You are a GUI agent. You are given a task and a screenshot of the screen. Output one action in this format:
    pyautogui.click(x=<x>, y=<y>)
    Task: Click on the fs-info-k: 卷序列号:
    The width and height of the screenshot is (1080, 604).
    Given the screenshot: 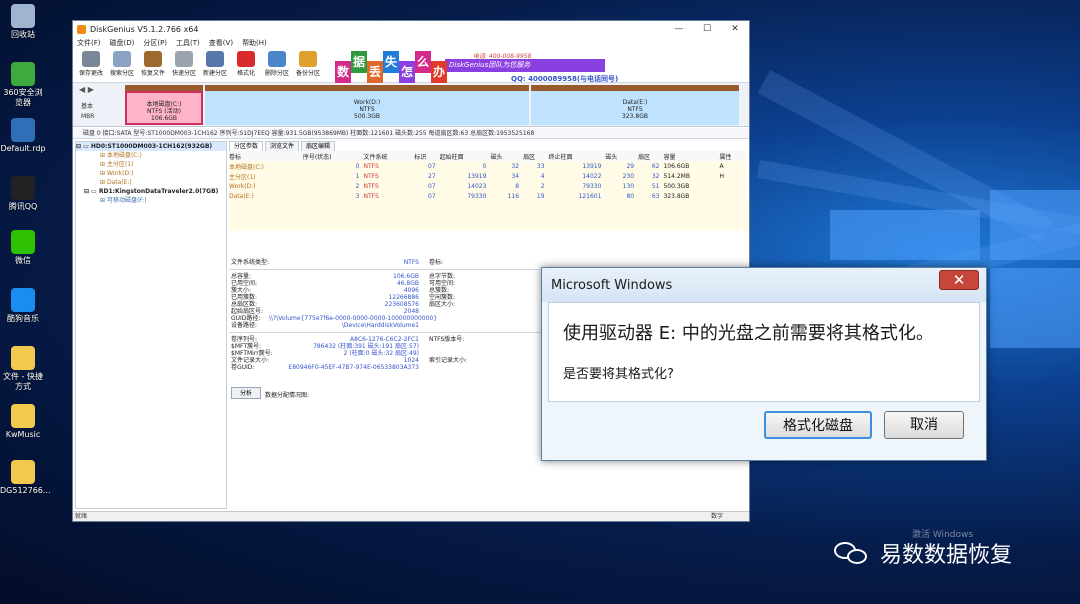 What is the action you would take?
    pyautogui.click(x=244, y=339)
    